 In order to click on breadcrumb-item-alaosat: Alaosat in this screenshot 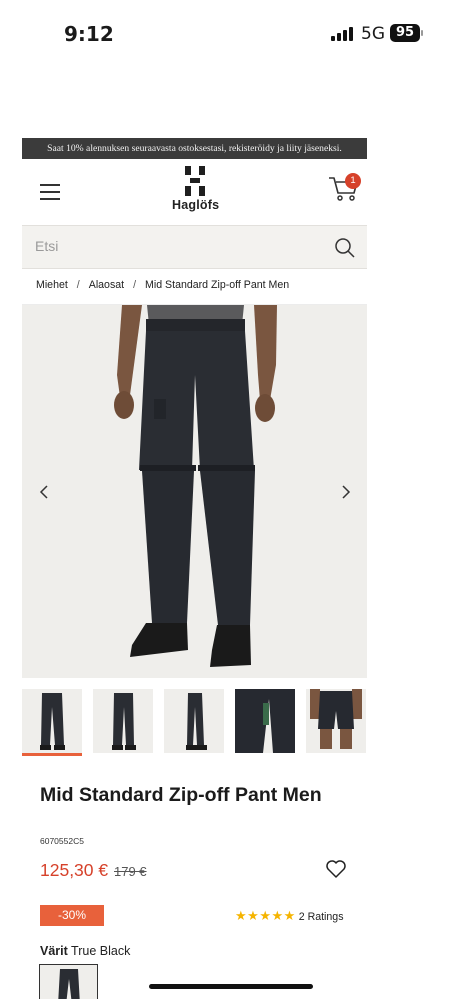, I will do `click(106, 285)`.